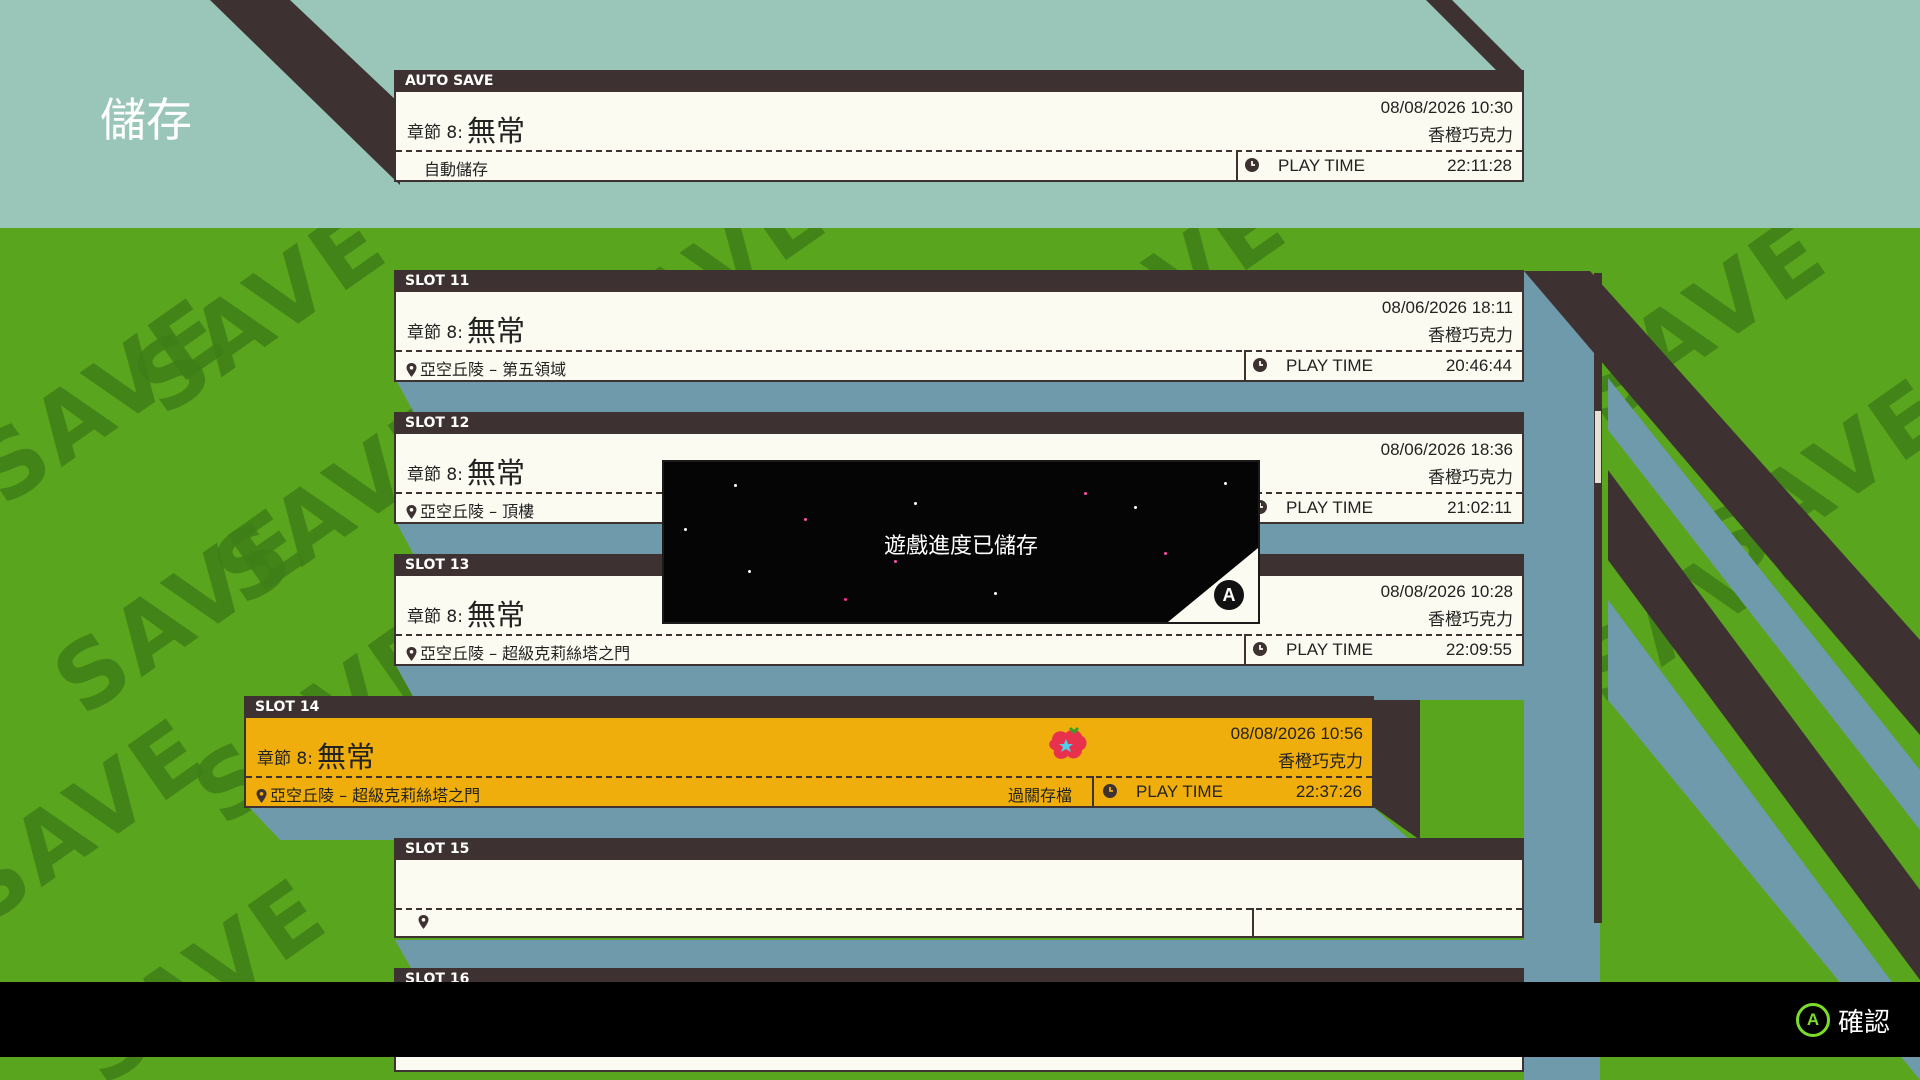 The width and height of the screenshot is (1920, 1080). What do you see at coordinates (809, 707) in the screenshot?
I see `slot-header: SLOT 14` at bounding box center [809, 707].